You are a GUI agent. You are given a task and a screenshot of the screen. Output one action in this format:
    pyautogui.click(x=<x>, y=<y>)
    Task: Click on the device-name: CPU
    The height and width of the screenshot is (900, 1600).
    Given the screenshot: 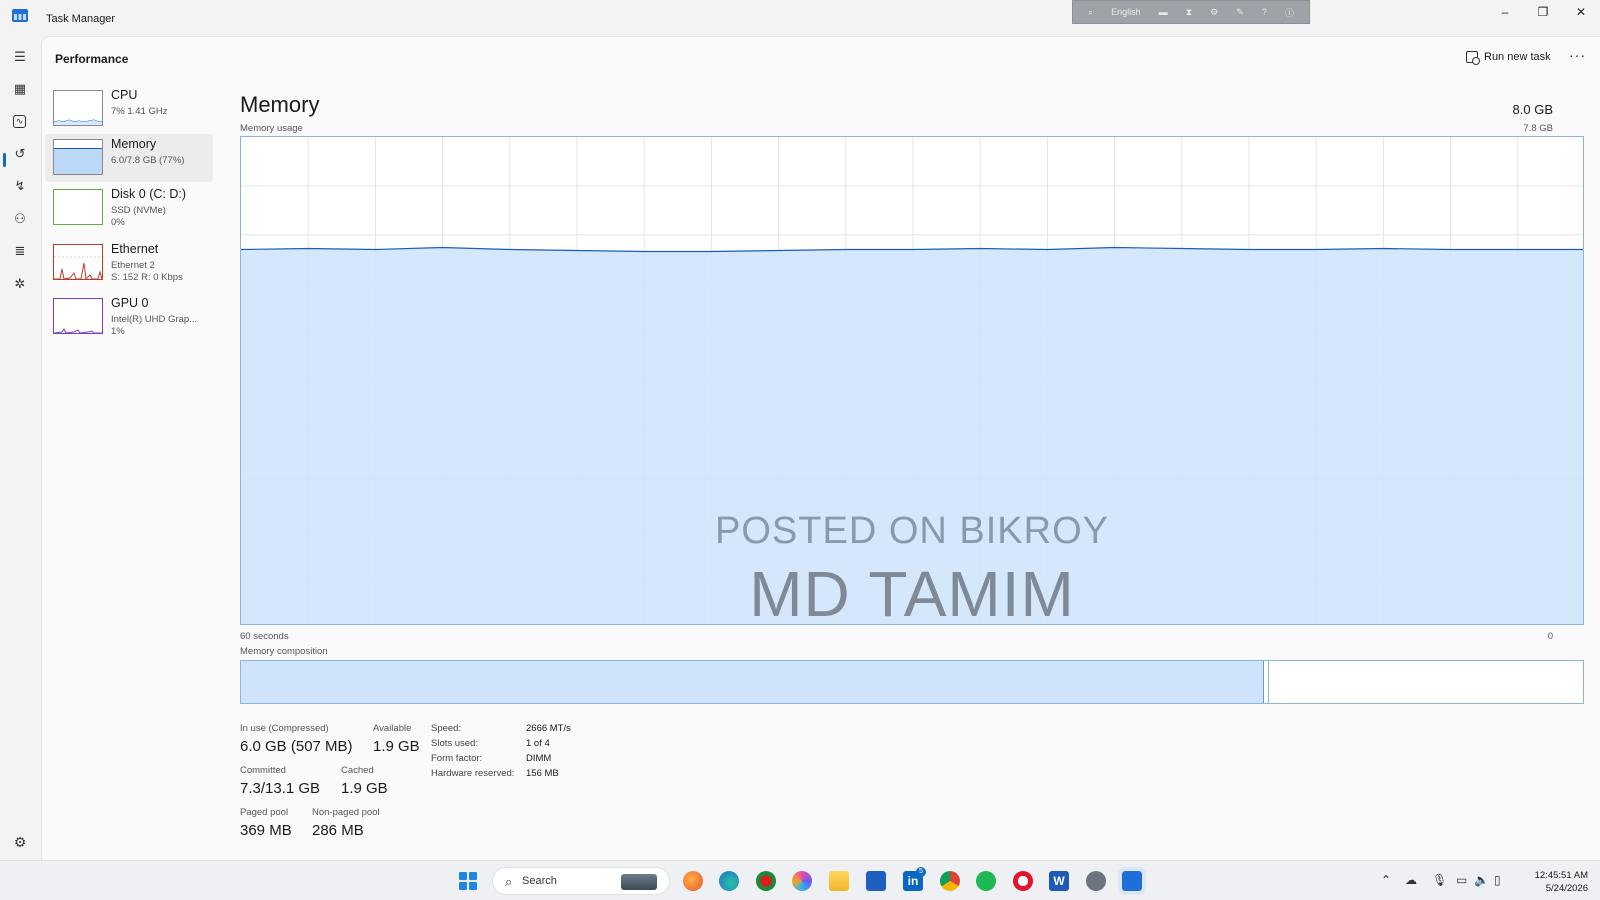 What is the action you would take?
    pyautogui.click(x=124, y=95)
    